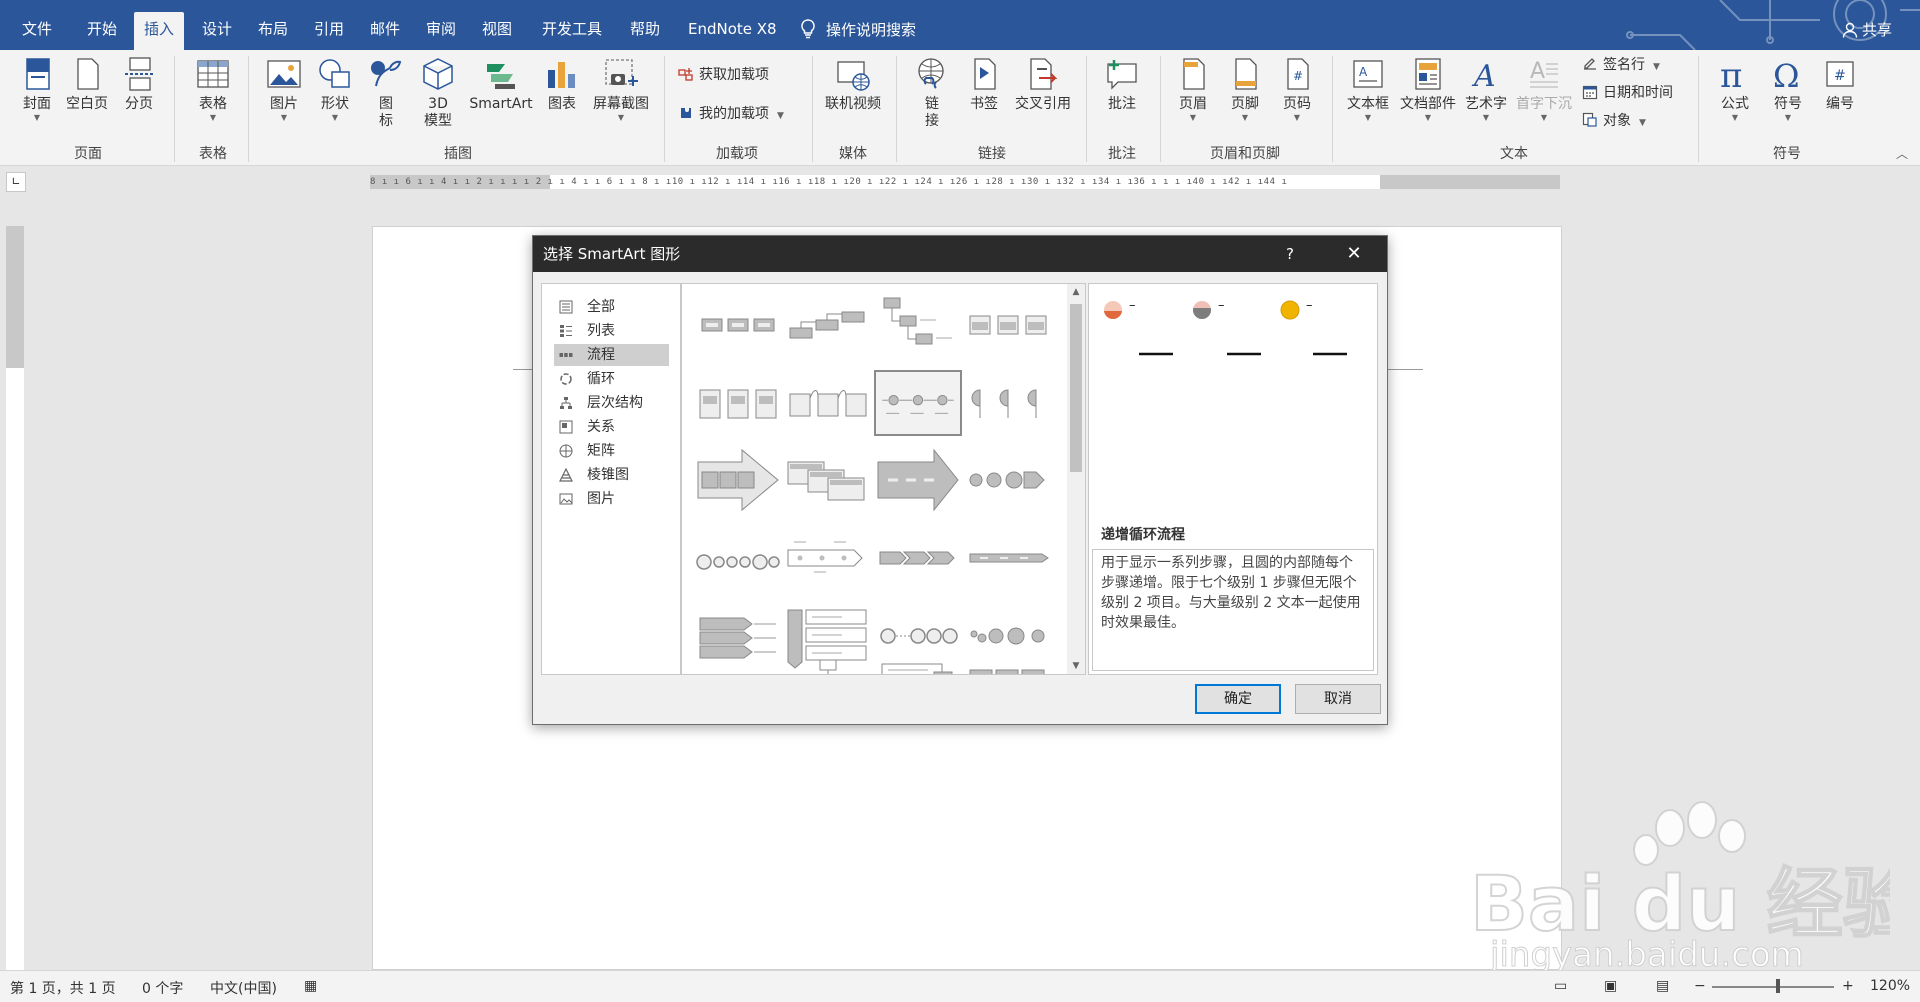 Image resolution: width=1920 pixels, height=1002 pixels. Describe the element at coordinates (1560, 986) in the screenshot. I see `read-mode-icon: ▭` at that location.